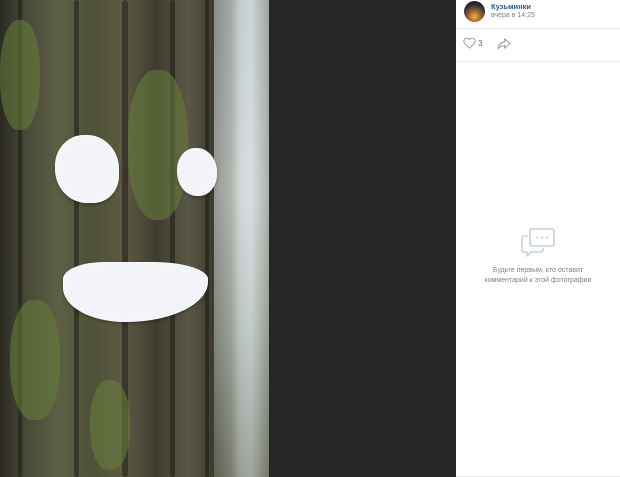 The image size is (620, 477). I want to click on post-actions: 3, so click(538, 45).